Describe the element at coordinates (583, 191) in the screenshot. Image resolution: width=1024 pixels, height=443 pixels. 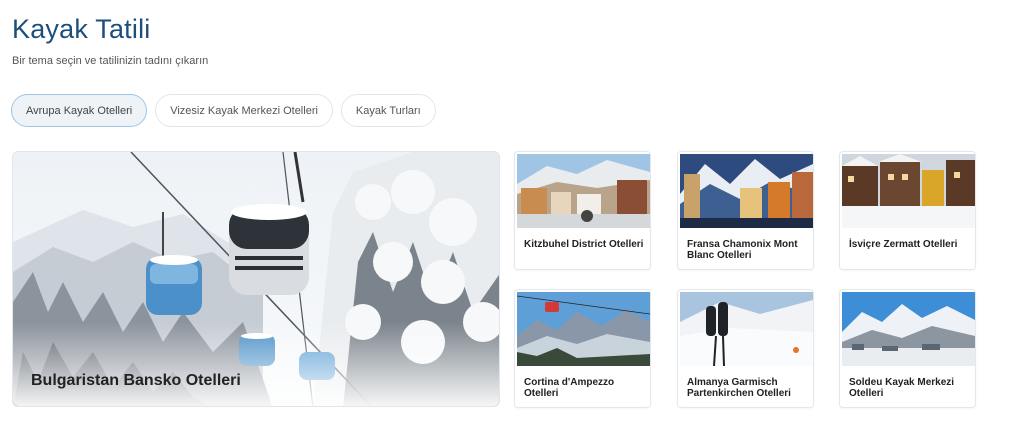
I see `kitzbuhel-image` at that location.